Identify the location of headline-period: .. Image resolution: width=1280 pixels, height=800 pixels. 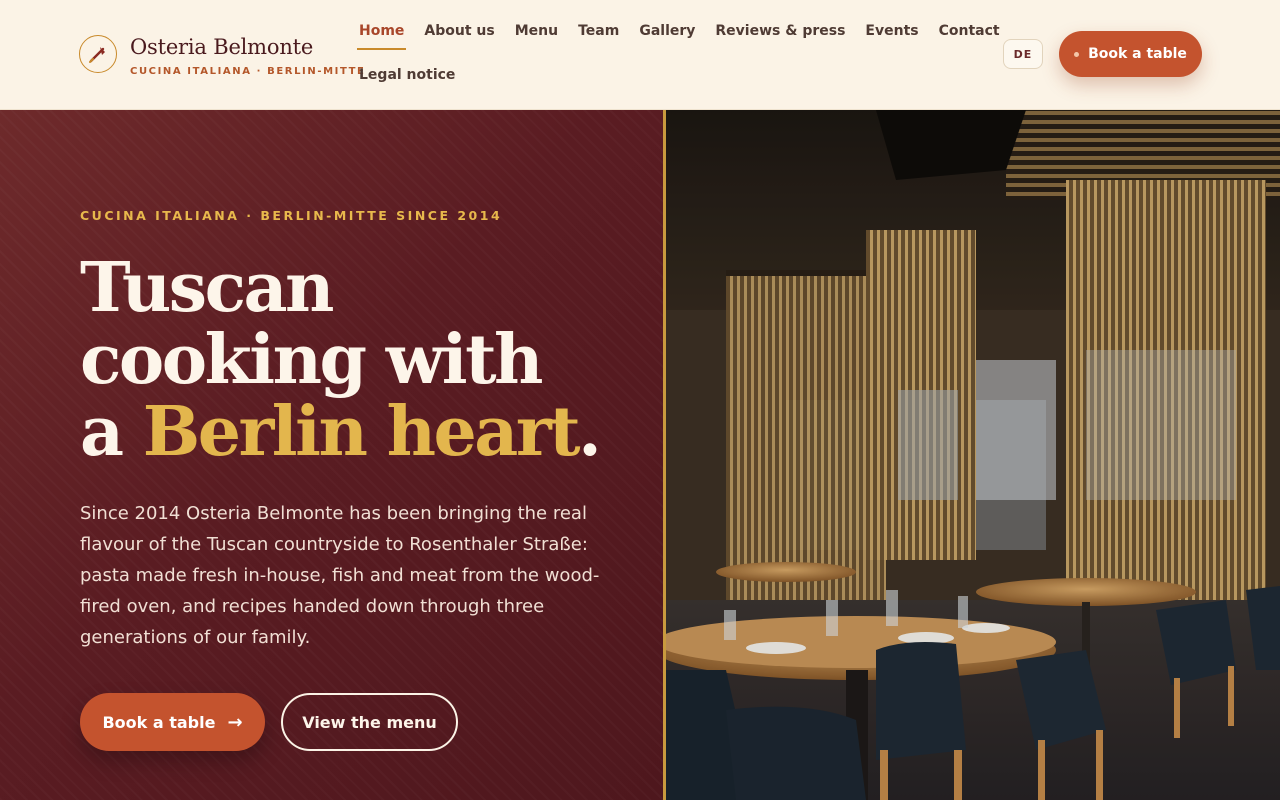
(590, 432).